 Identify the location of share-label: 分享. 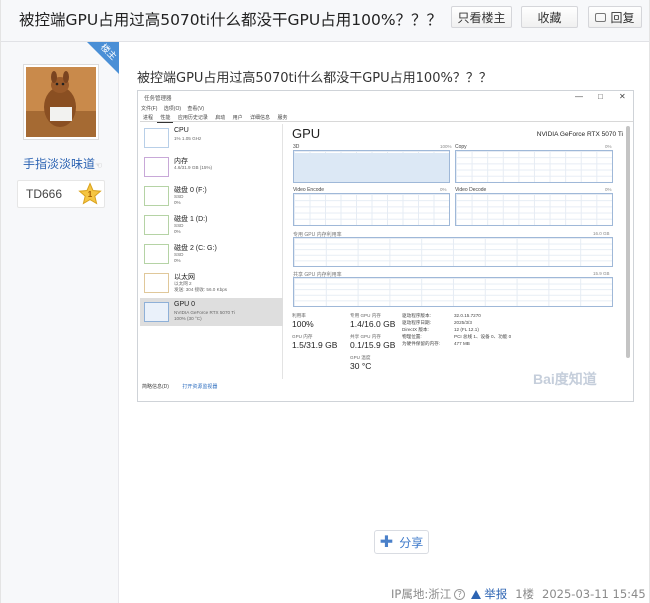
(411, 542).